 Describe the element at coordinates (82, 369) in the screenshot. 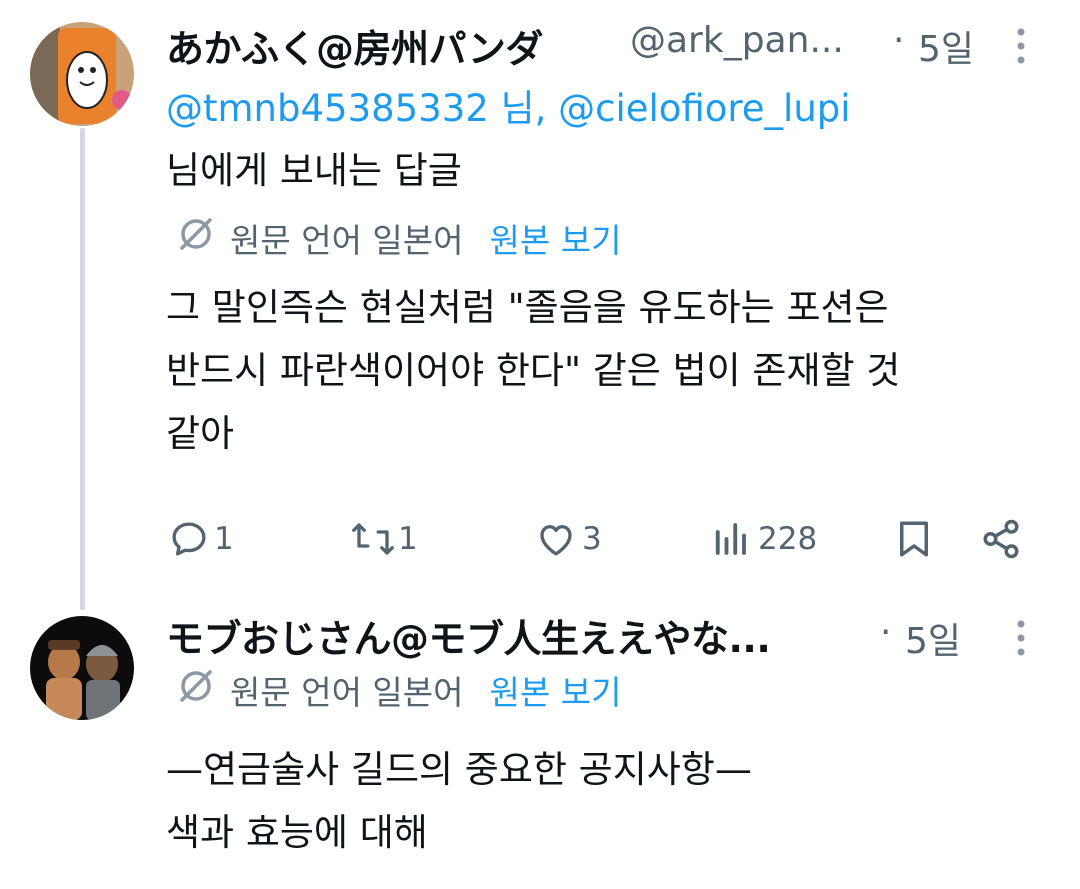

I see `thread-line` at that location.